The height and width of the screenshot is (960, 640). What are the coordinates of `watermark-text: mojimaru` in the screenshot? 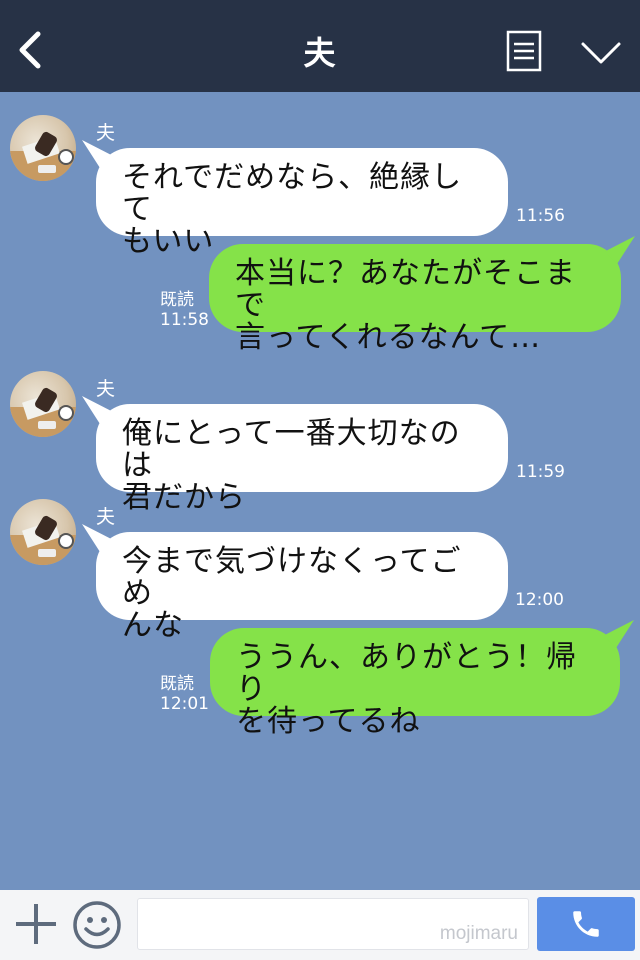 It's located at (478, 933).